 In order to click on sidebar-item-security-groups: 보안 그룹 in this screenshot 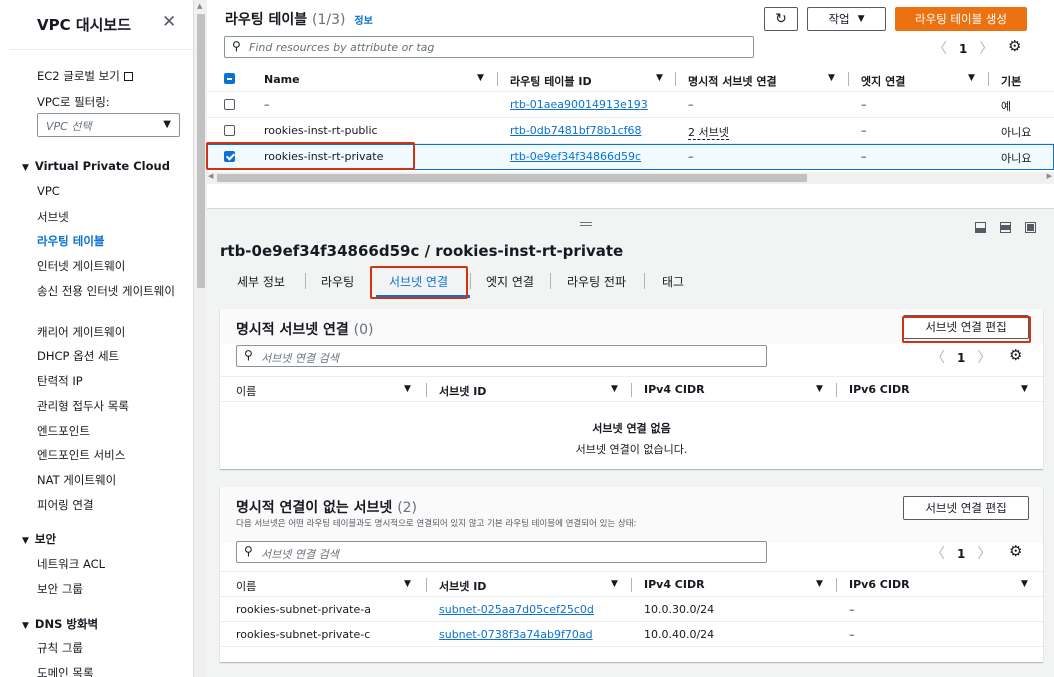, I will do `click(60, 589)`.